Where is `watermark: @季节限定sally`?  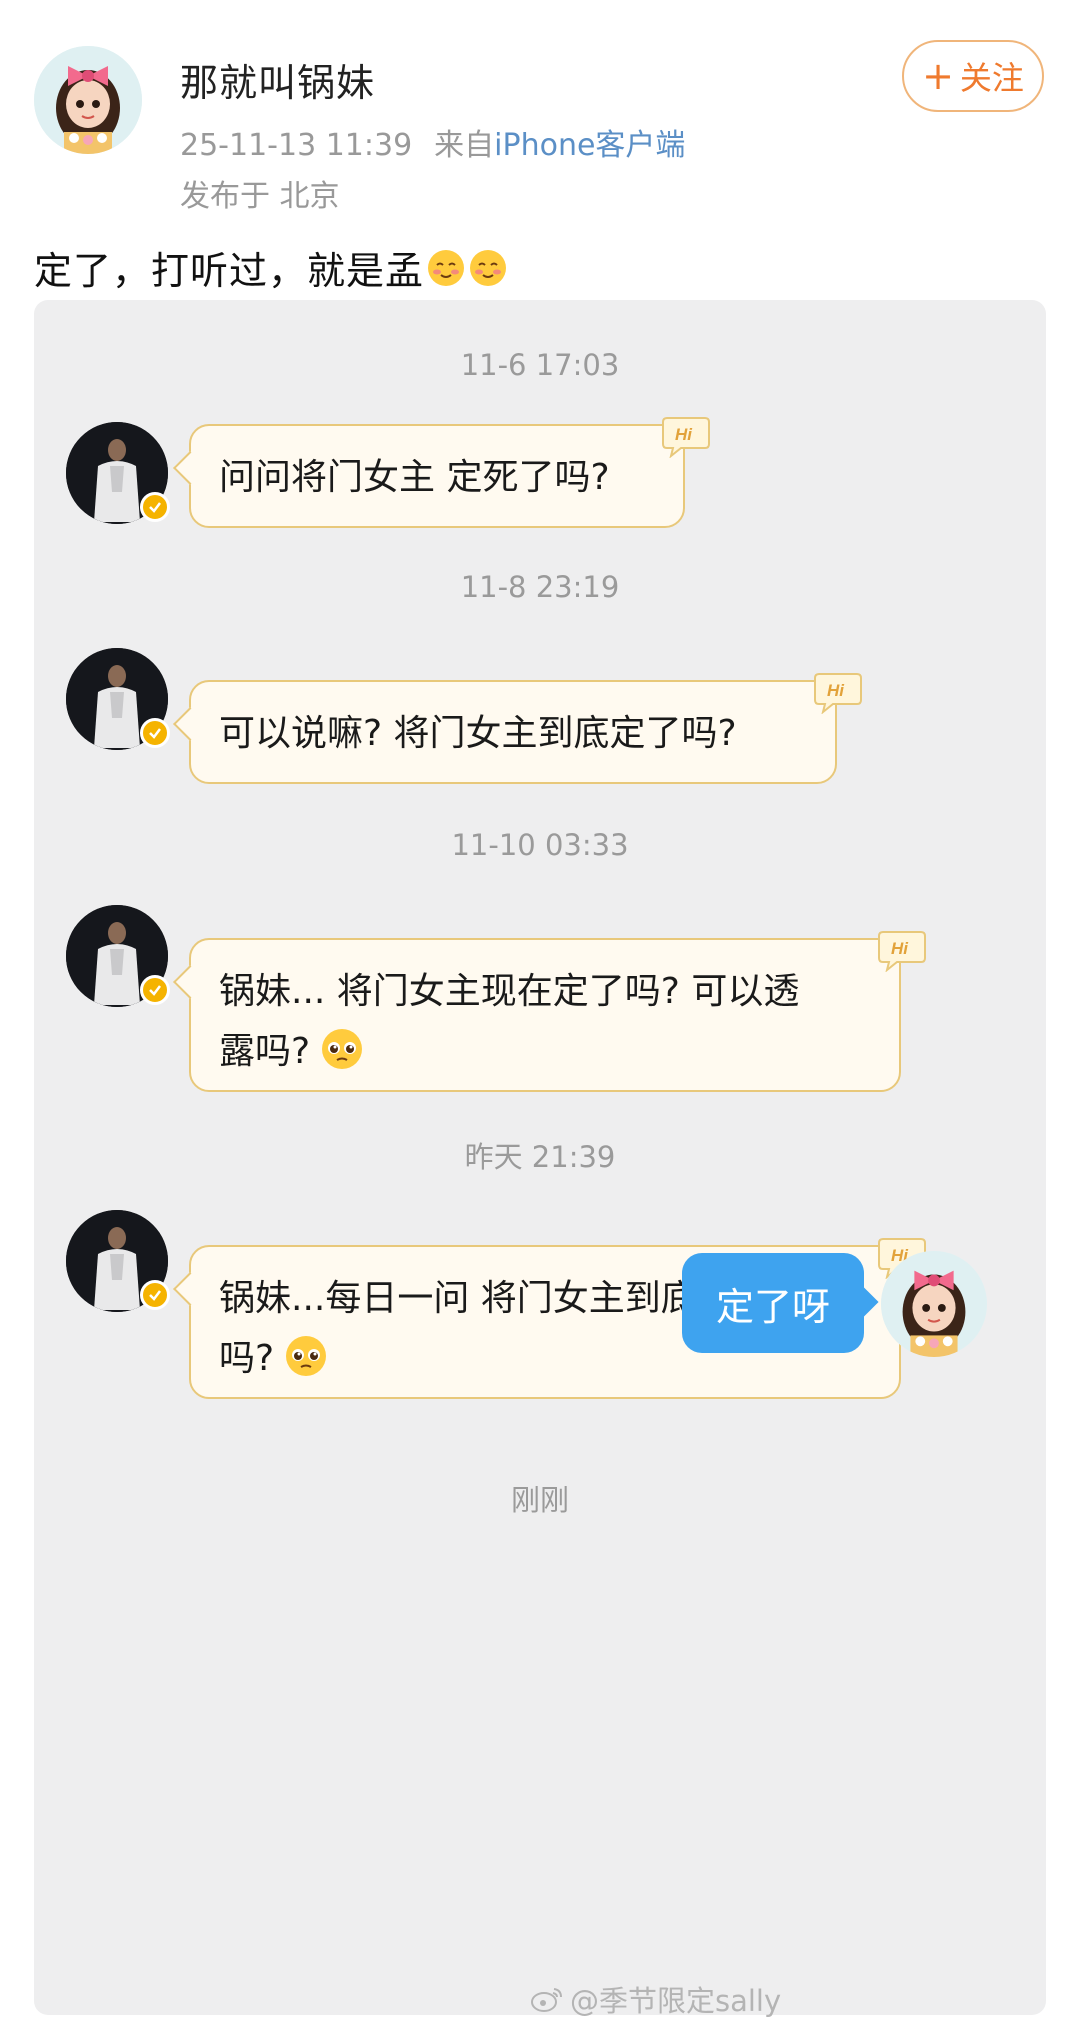 watermark: @季节限定sally is located at coordinates (655, 1999).